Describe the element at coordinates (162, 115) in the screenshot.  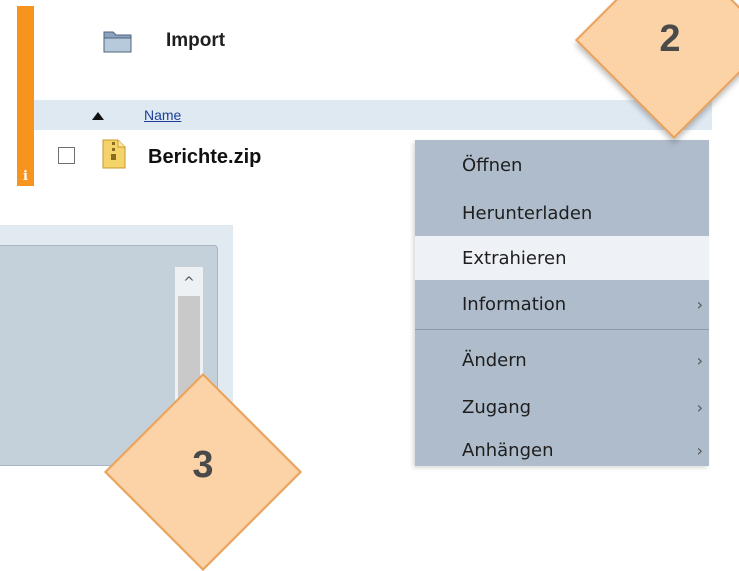
I see `column-header-name: Name` at that location.